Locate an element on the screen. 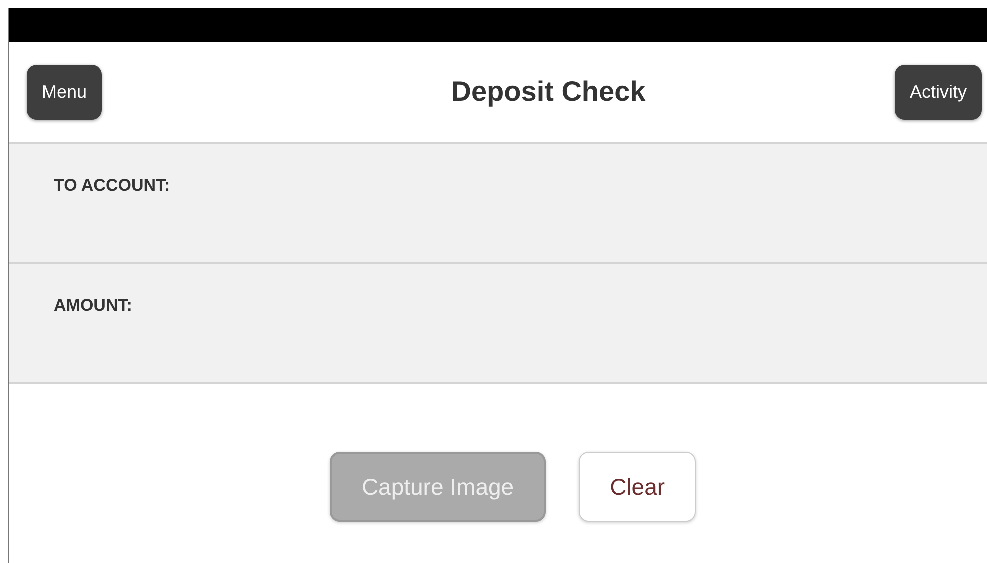 This screenshot has width=987, height=563. clear-button: Clear is located at coordinates (637, 487).